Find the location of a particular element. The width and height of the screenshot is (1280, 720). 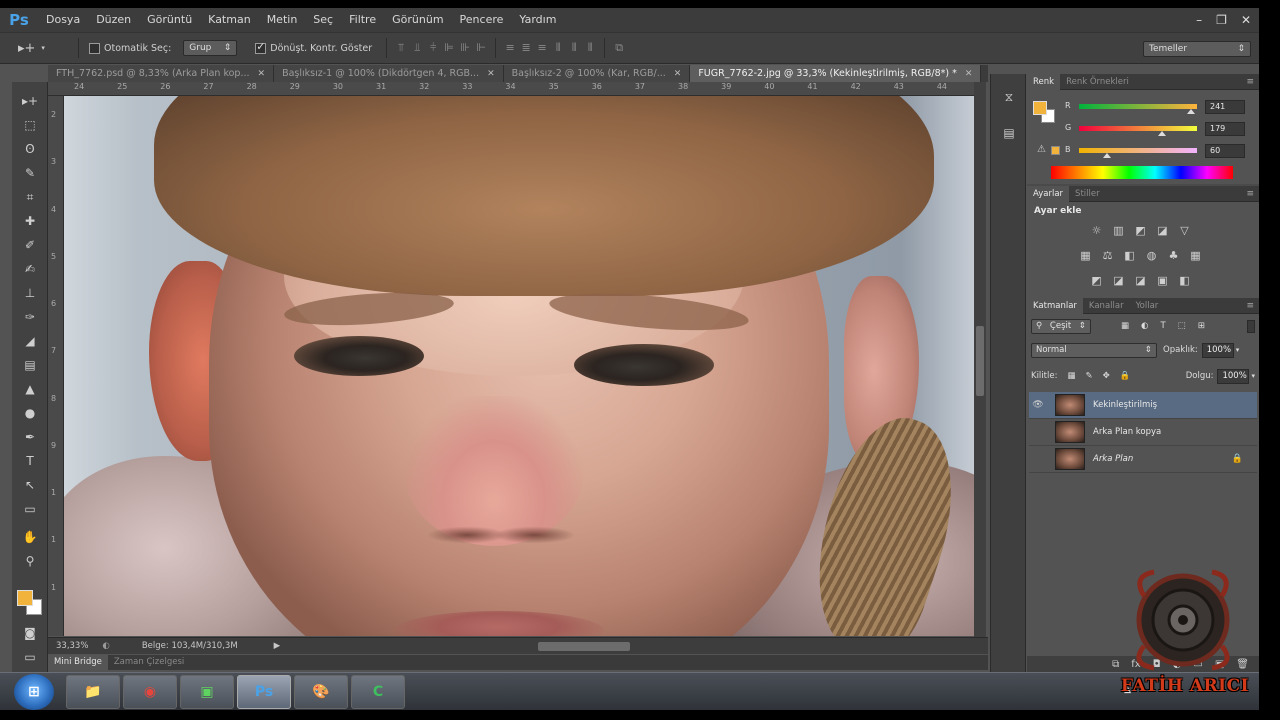

quick-select-tool-icon: ✎ is located at coordinates (30, 173).